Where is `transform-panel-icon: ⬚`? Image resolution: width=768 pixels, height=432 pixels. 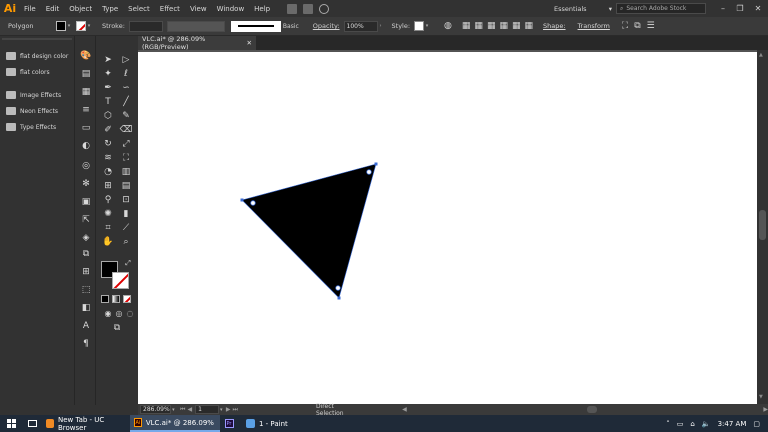 transform-panel-icon: ⬚ is located at coordinates (86, 289).